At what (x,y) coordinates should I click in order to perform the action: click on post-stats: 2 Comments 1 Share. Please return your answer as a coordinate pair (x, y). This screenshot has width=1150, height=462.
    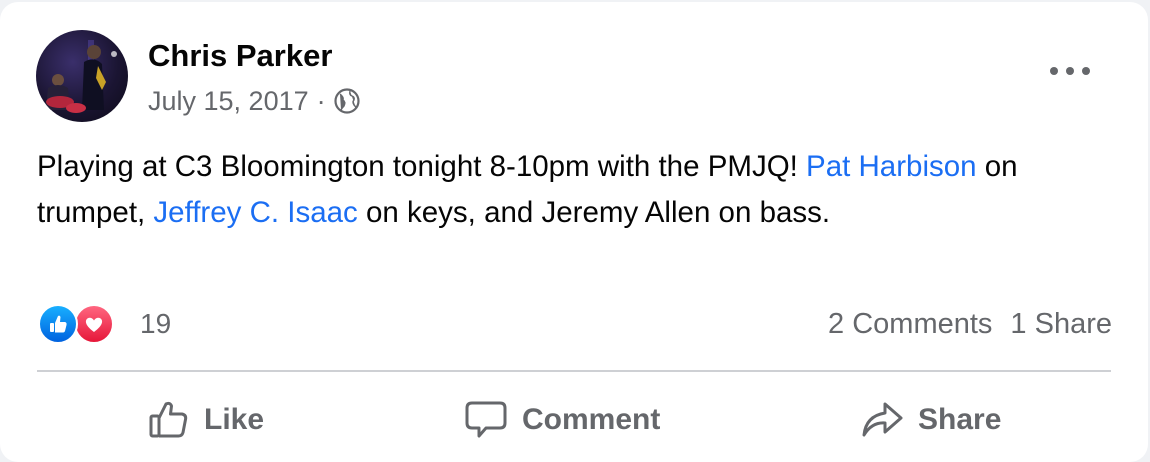
    Looking at the image, I should click on (970, 324).